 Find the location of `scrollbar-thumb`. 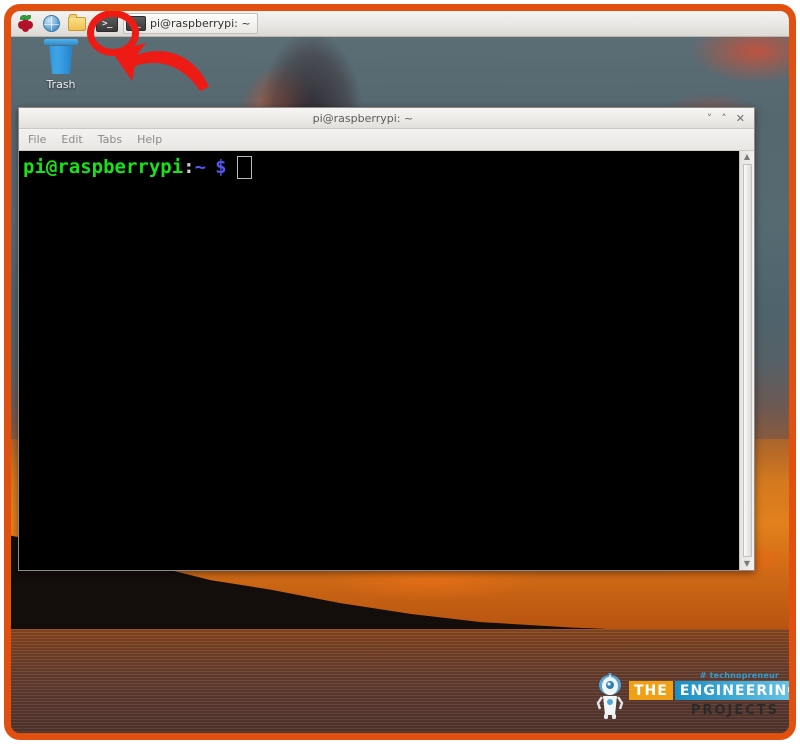

scrollbar-thumb is located at coordinates (747, 360).